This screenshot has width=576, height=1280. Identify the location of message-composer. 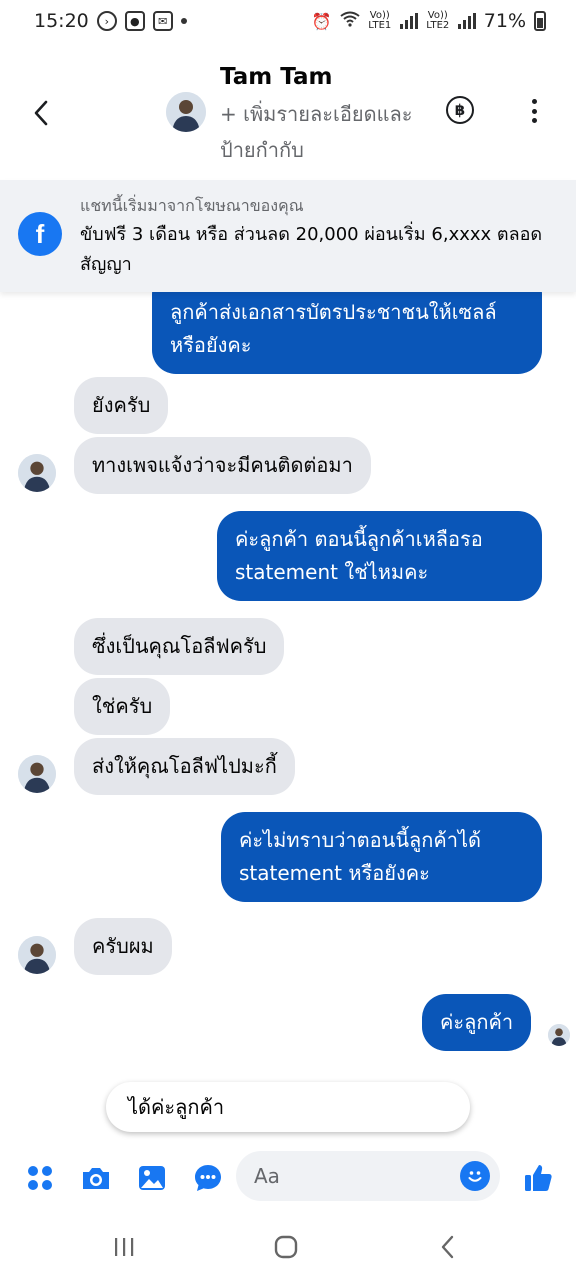
(288, 1178).